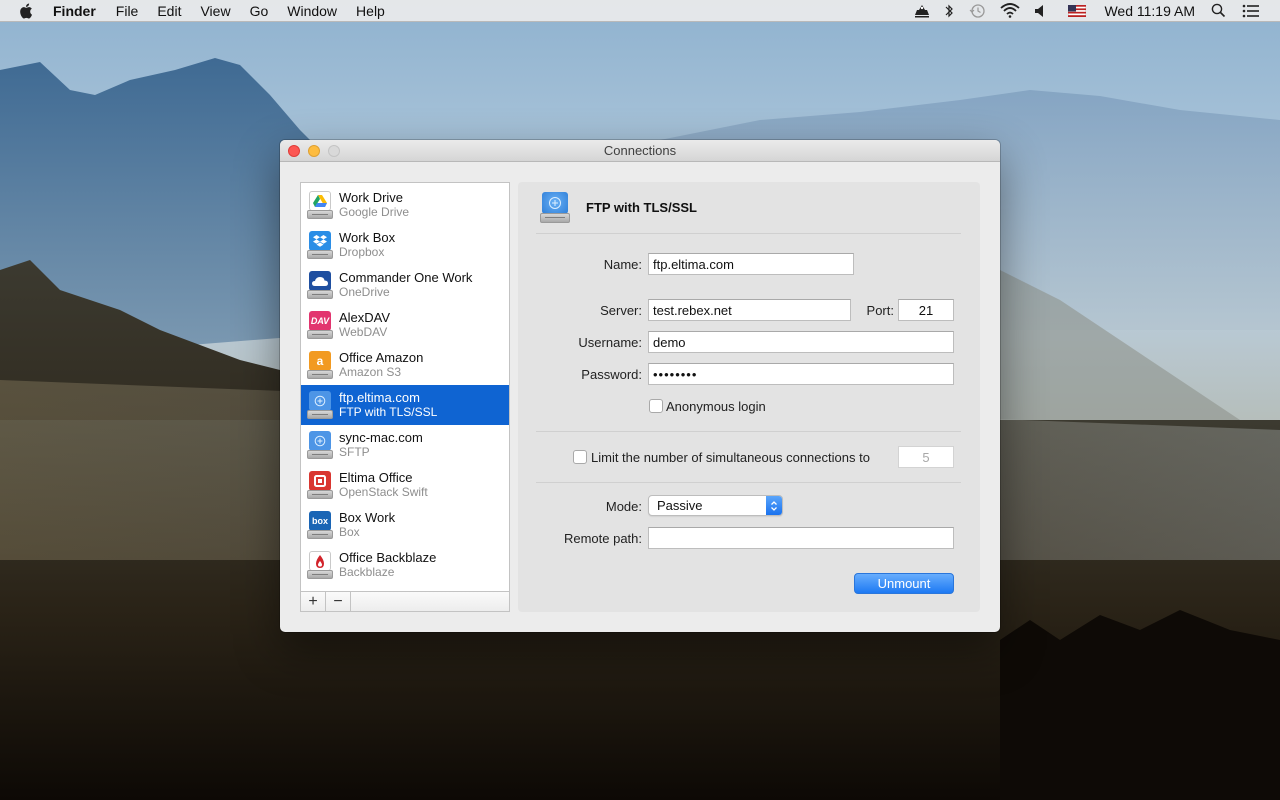 This screenshot has height=800, width=1280. What do you see at coordinates (623, 506) in the screenshot?
I see `mode-label: Mode:` at bounding box center [623, 506].